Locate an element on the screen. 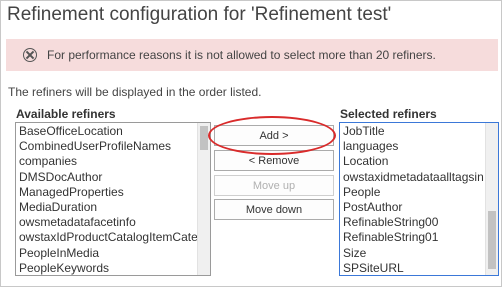 Image resolution: width=502 pixels, height=287 pixels. available-refiner-item: PeopleInMedia is located at coordinates (106, 253).